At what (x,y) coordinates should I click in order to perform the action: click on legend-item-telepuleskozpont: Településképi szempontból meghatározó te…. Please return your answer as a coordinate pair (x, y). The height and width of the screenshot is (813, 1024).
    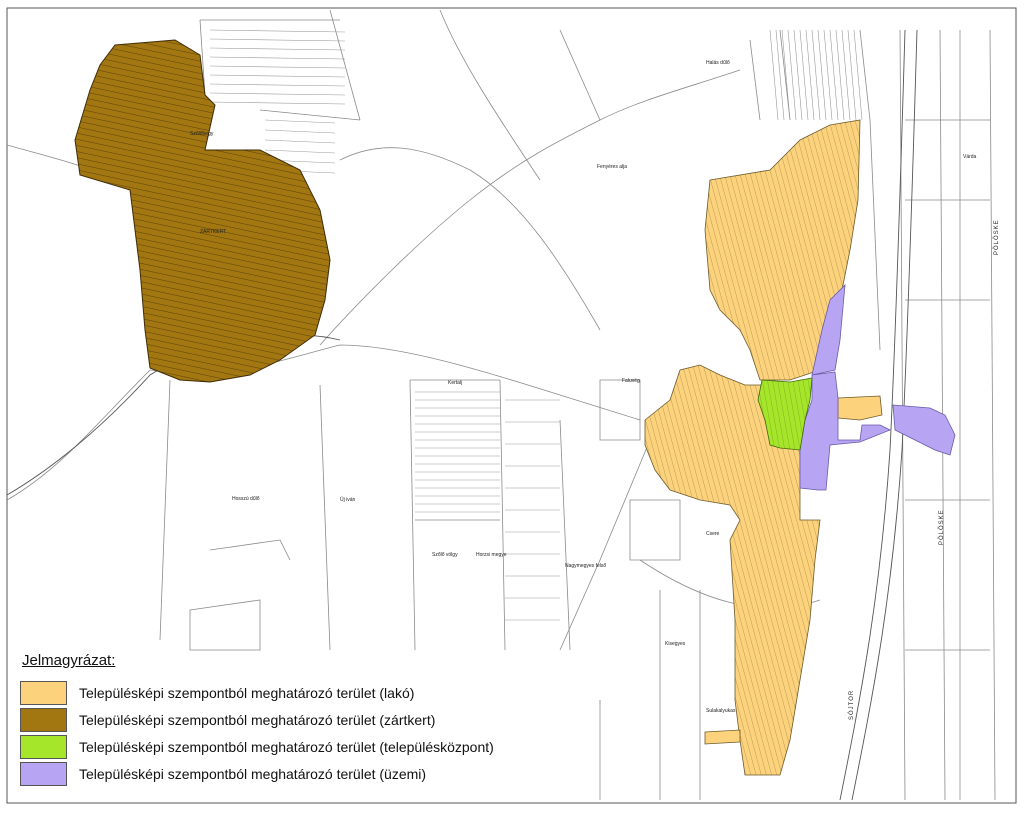
    Looking at the image, I should click on (300, 746).